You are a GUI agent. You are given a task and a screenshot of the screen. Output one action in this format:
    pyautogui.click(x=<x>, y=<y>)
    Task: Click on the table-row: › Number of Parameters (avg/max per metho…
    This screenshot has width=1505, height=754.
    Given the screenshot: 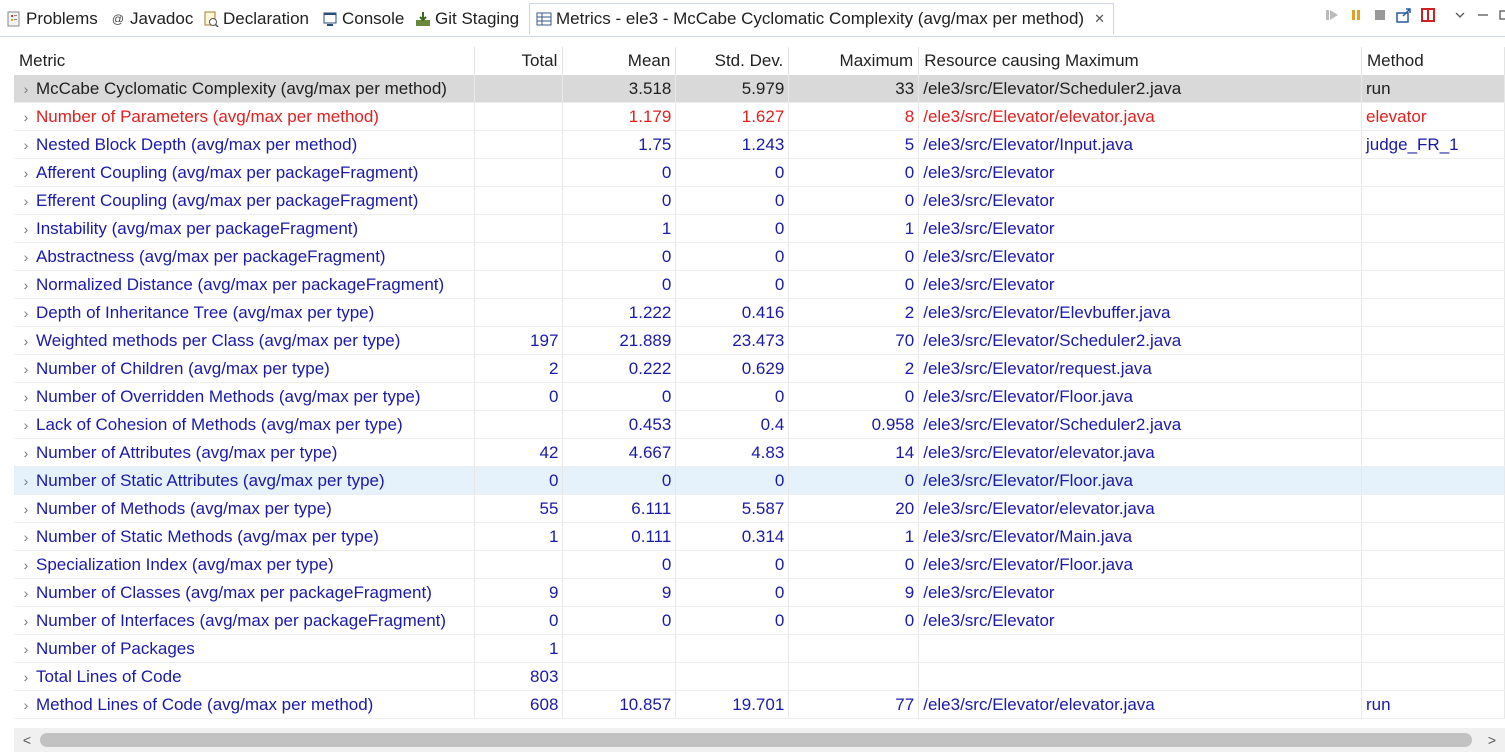 What is the action you would take?
    pyautogui.click(x=759, y=116)
    